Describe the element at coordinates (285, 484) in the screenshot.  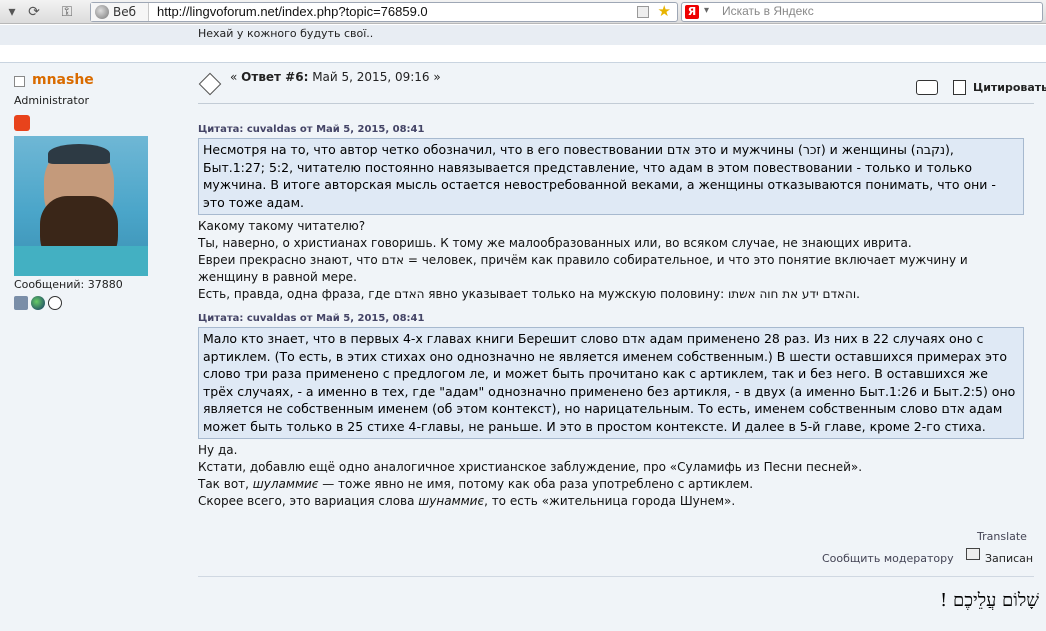
I see `emphasized-word: шуламмиє` at that location.